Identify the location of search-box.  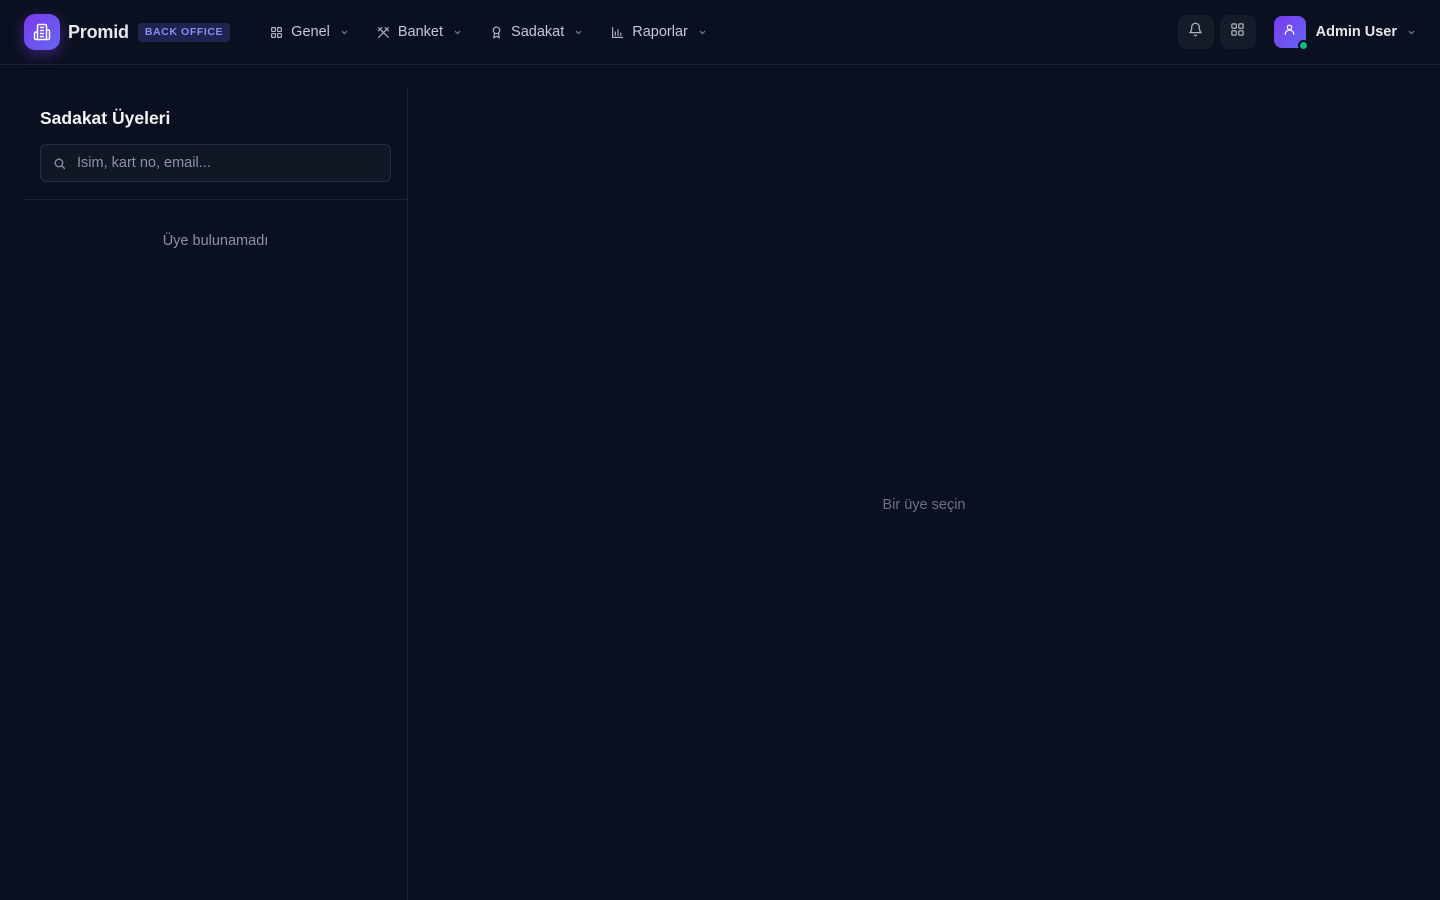
(215, 163).